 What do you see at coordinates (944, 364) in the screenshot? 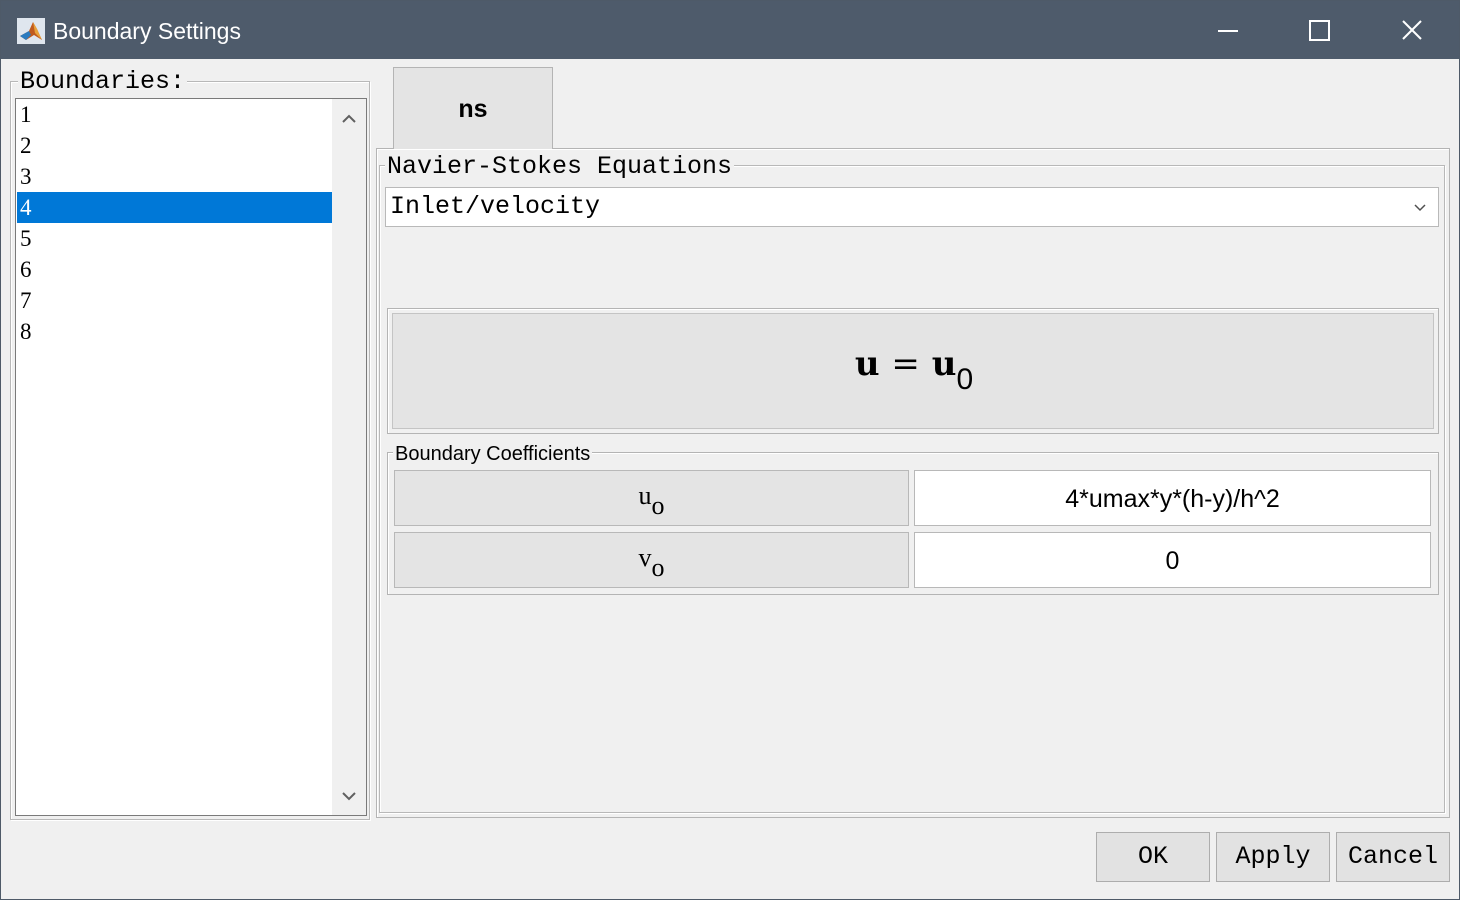
I see `equation-rhs: u` at bounding box center [944, 364].